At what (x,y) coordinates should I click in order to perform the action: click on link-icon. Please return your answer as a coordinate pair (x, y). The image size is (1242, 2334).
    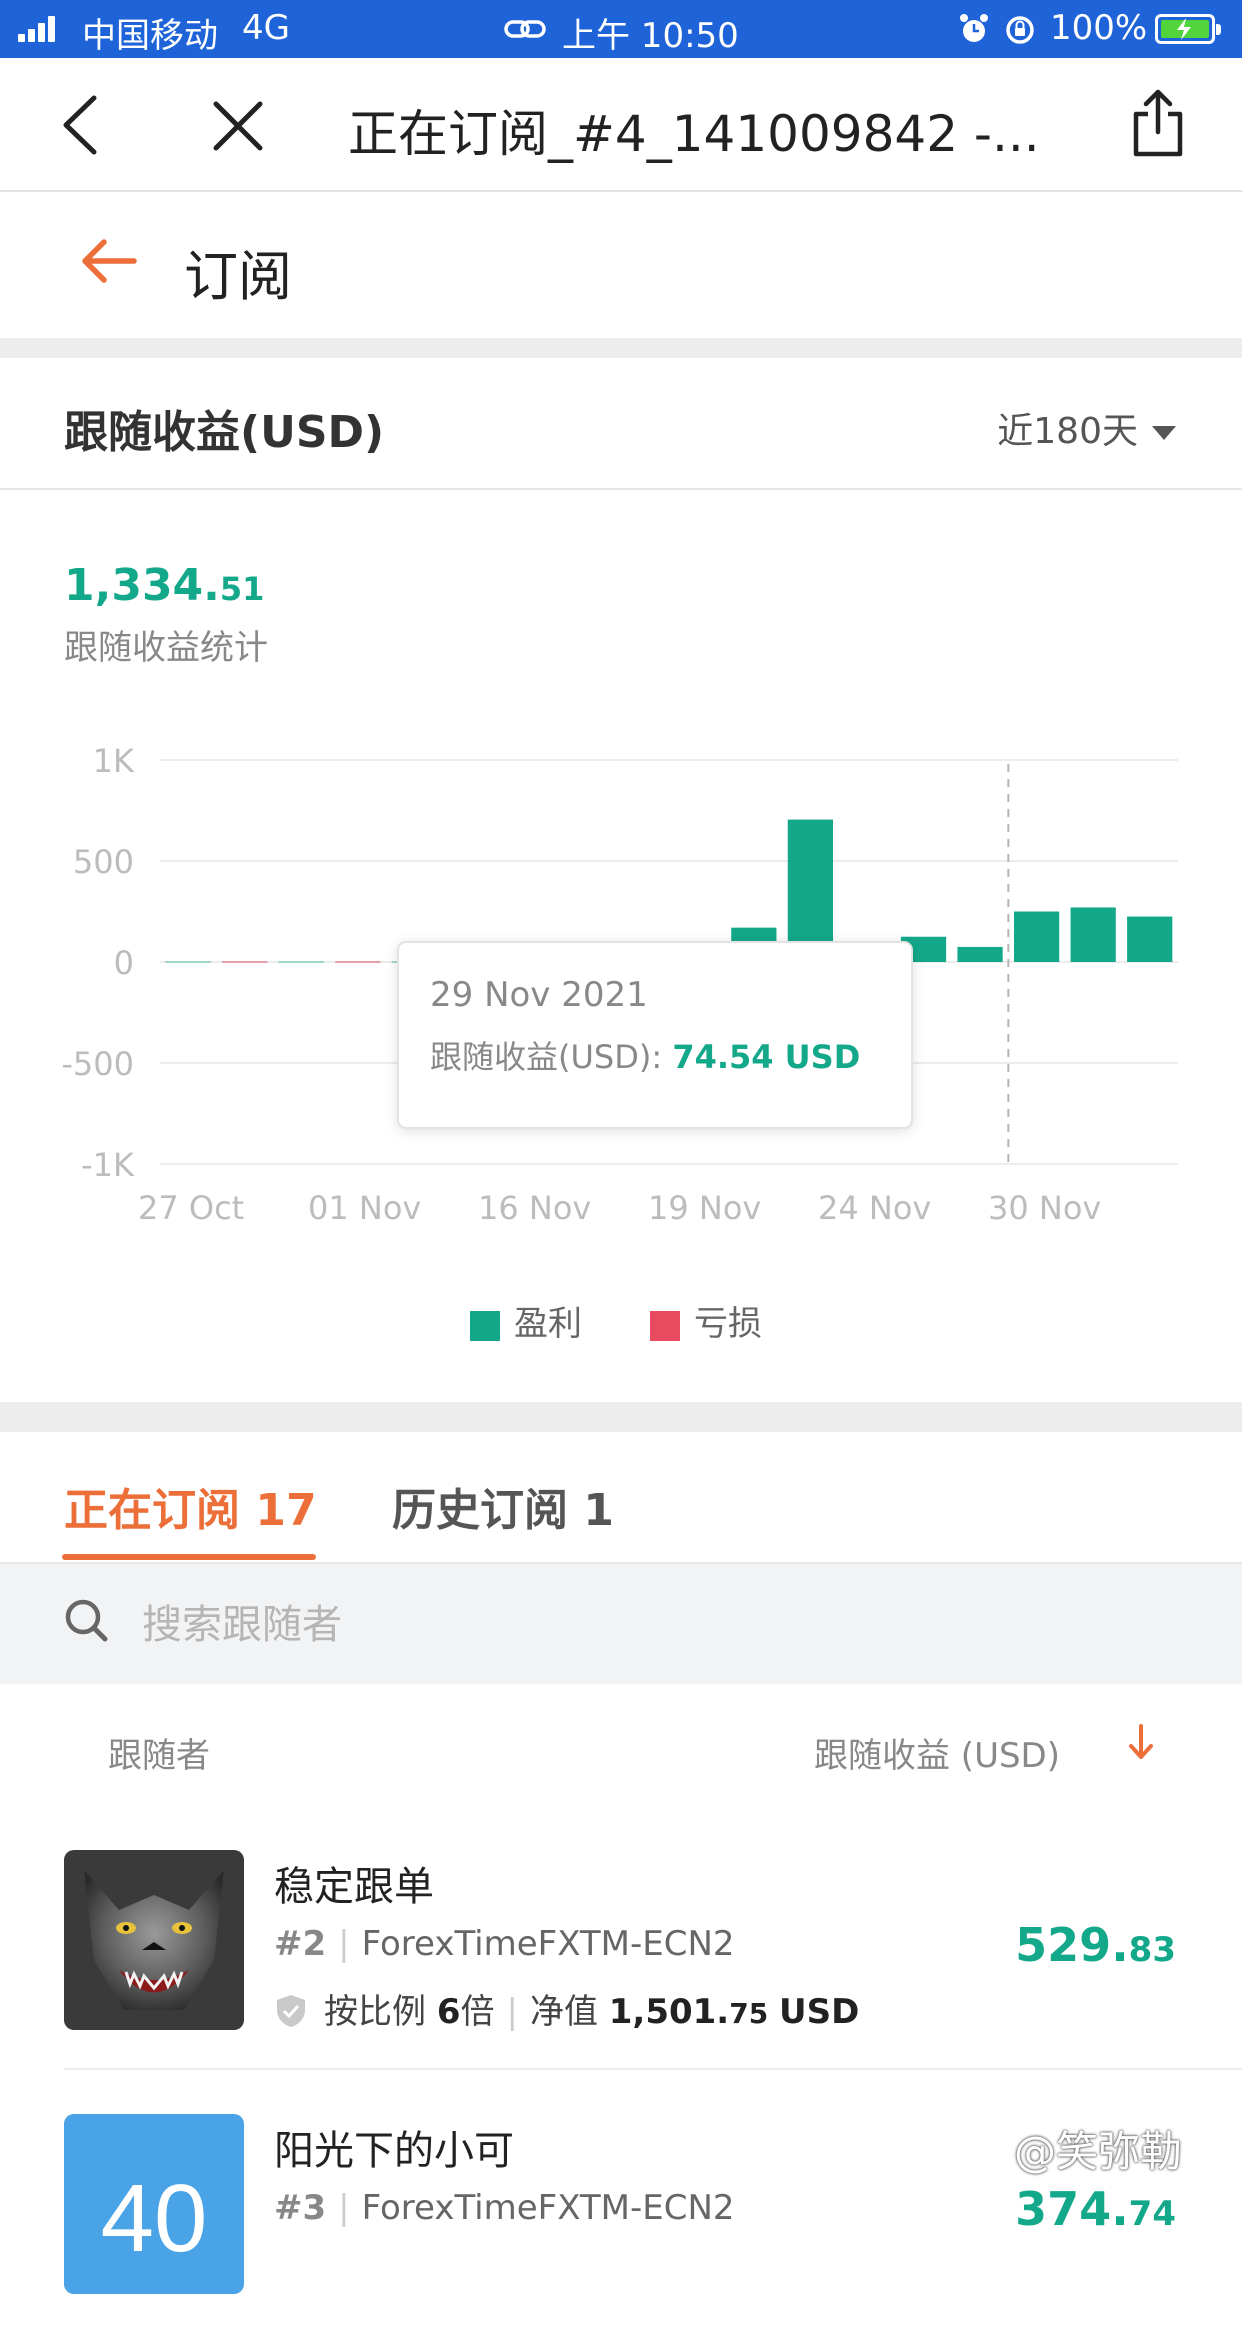
    Looking at the image, I should click on (525, 29).